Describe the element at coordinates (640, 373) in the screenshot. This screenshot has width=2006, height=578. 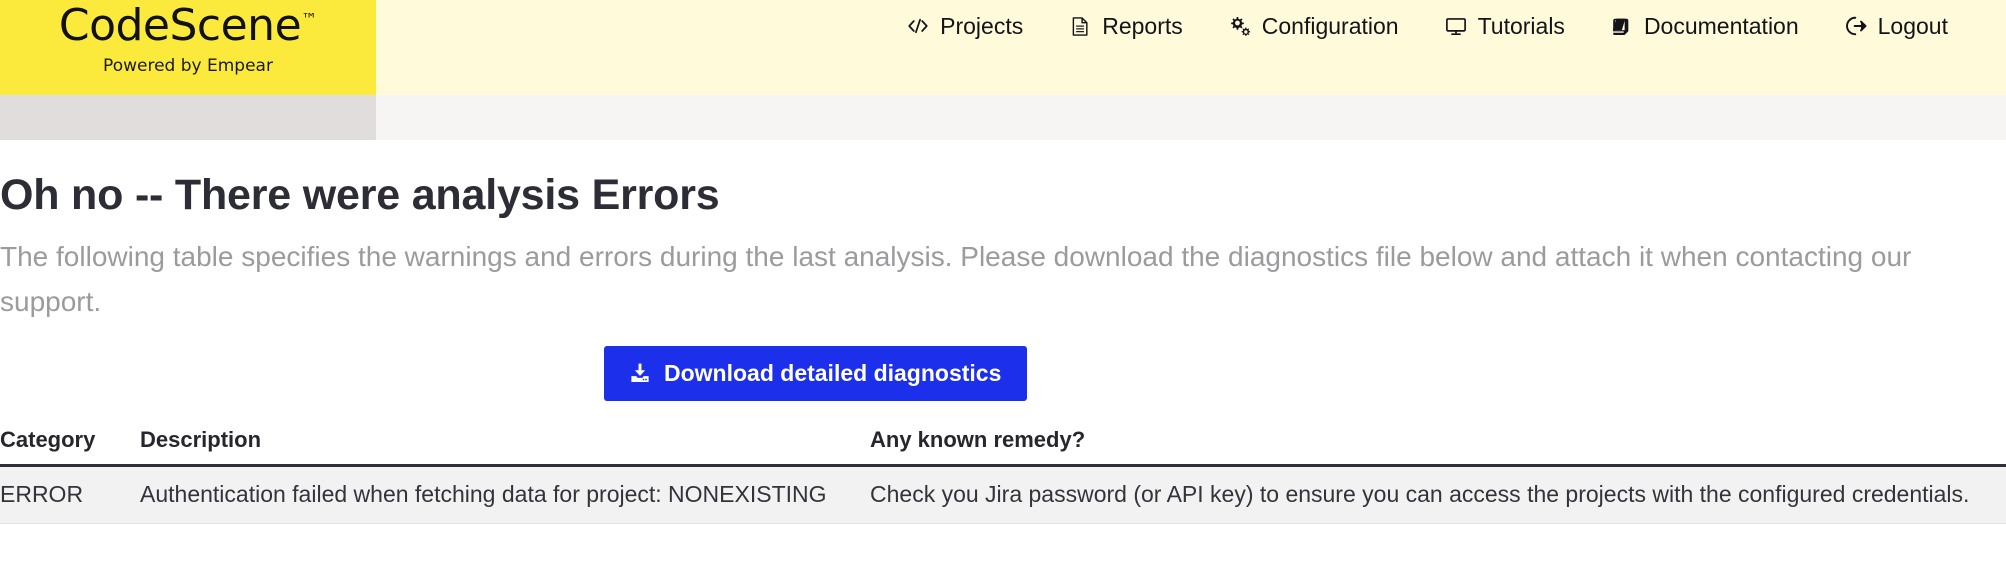
I see `download-icon` at that location.